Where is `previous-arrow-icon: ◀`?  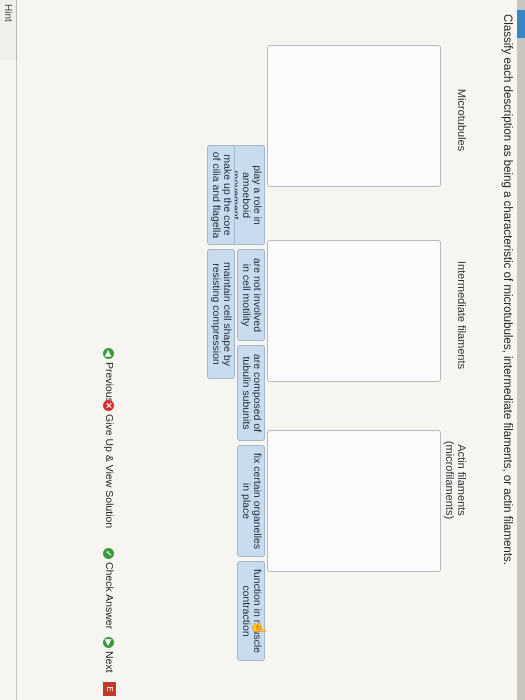
previous-arrow-icon: ◀ is located at coordinates (109, 353).